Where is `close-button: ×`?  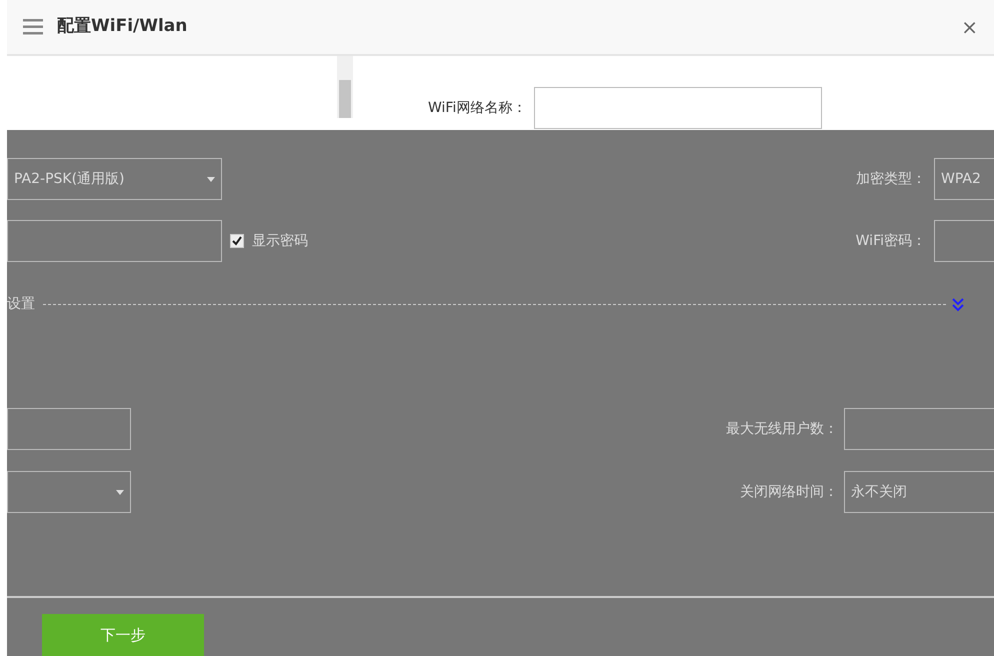 close-button: × is located at coordinates (969, 27).